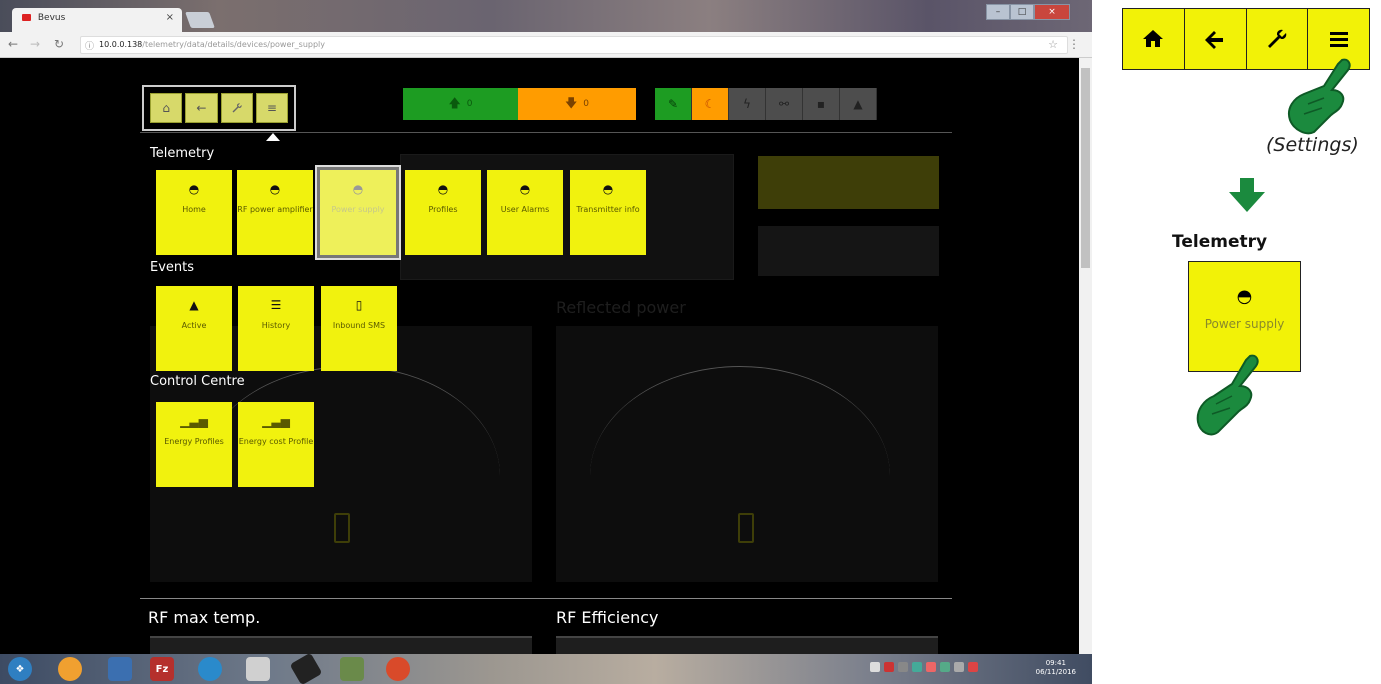 The height and width of the screenshot is (684, 1381). Describe the element at coordinates (352, 669) in the screenshot. I see `app-icon` at that location.